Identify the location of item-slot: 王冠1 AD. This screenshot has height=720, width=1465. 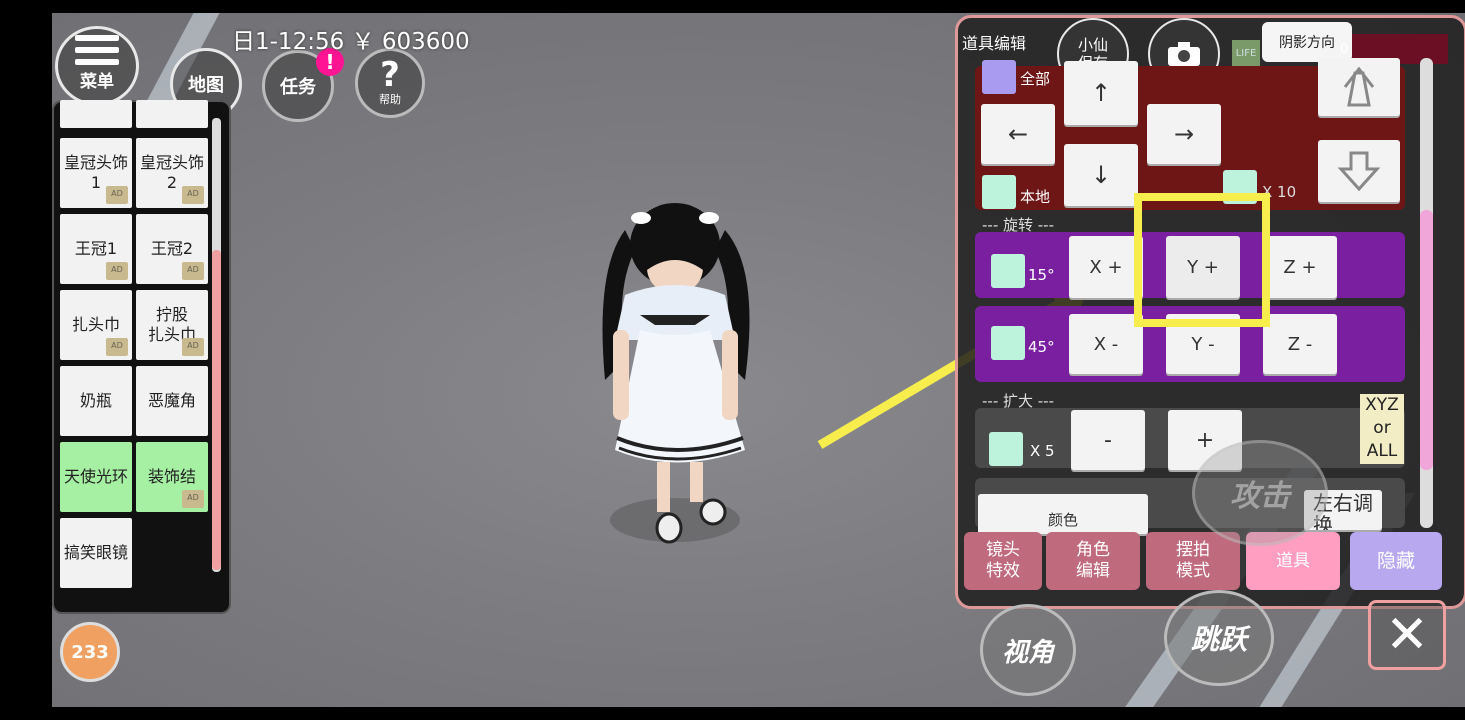
(96, 249).